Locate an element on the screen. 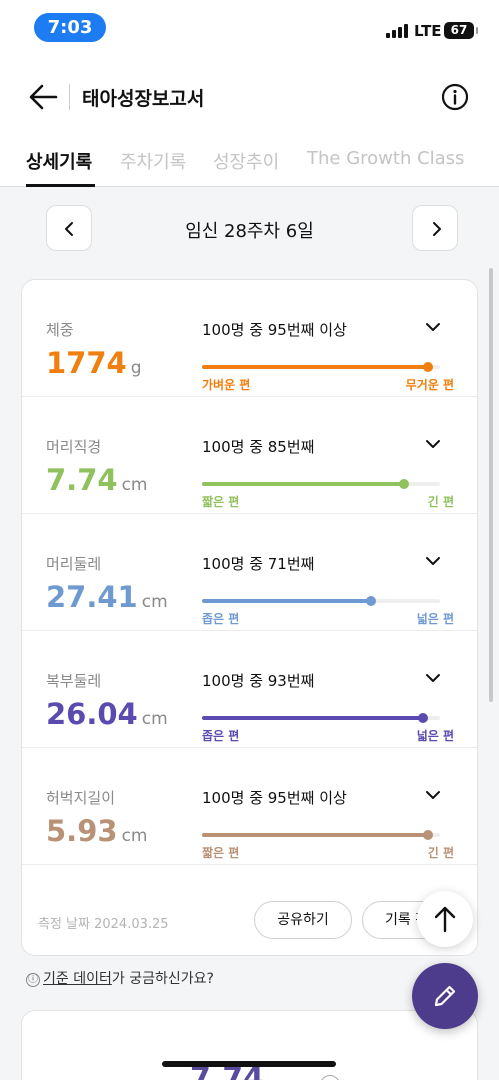 The width and height of the screenshot is (499, 1080). battery-icon: 67 is located at coordinates (461, 30).